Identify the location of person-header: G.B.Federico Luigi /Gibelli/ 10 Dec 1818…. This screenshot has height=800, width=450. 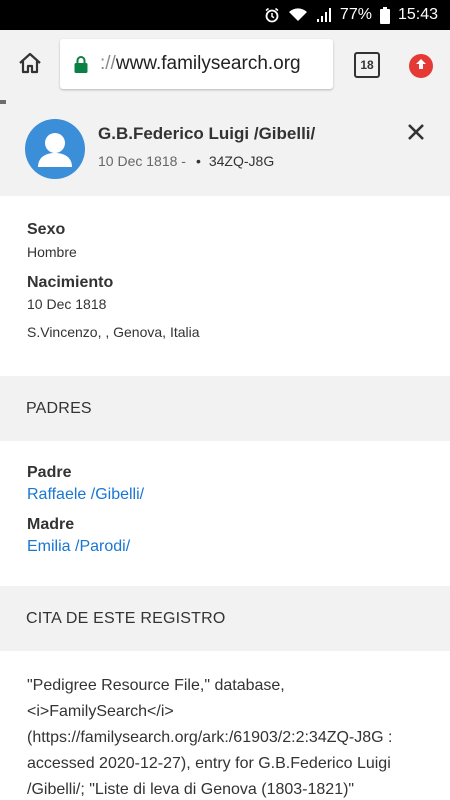
(225, 148).